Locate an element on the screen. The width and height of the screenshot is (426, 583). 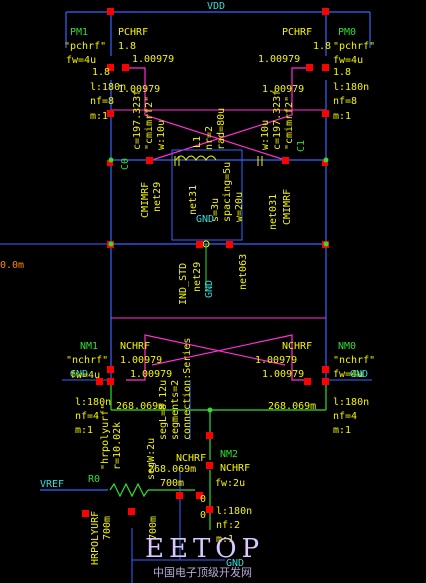
pm1-w2: 1.8 is located at coordinates (101, 72).